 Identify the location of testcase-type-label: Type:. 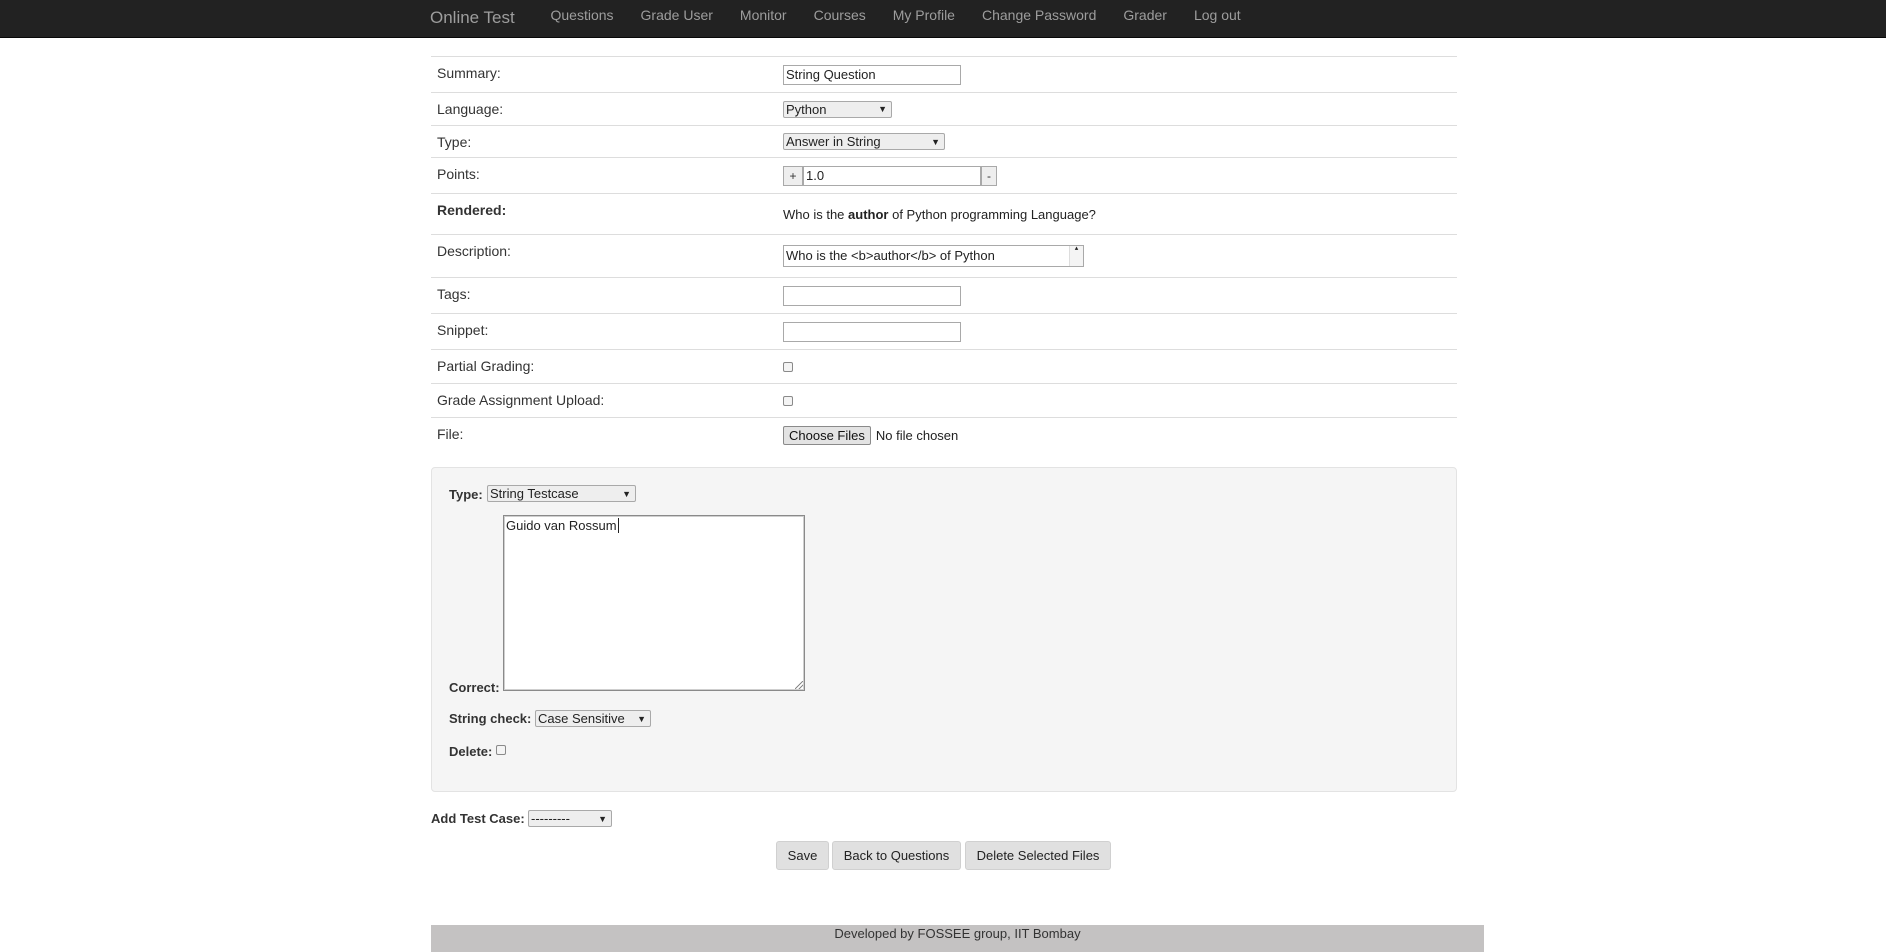
(466, 494).